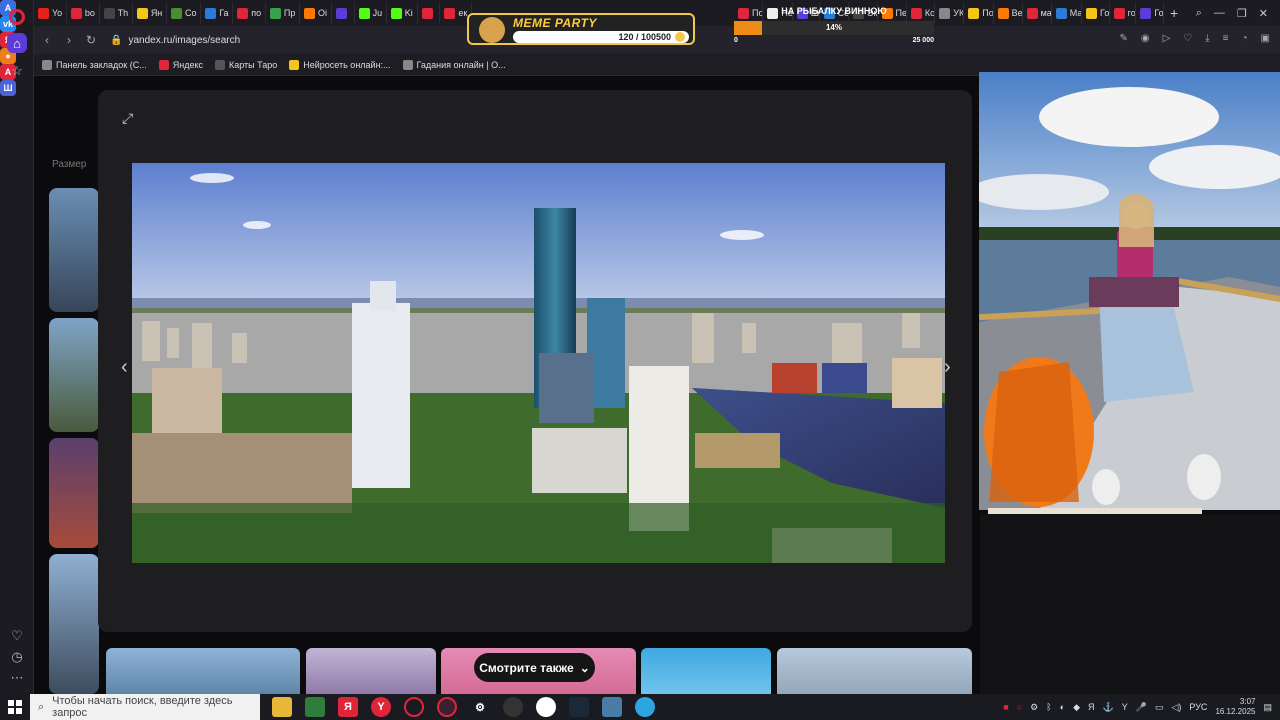 Image resolution: width=1280 pixels, height=720 pixels. What do you see at coordinates (1034, 707) in the screenshot?
I see `tray-icon: ⚙` at bounding box center [1034, 707].